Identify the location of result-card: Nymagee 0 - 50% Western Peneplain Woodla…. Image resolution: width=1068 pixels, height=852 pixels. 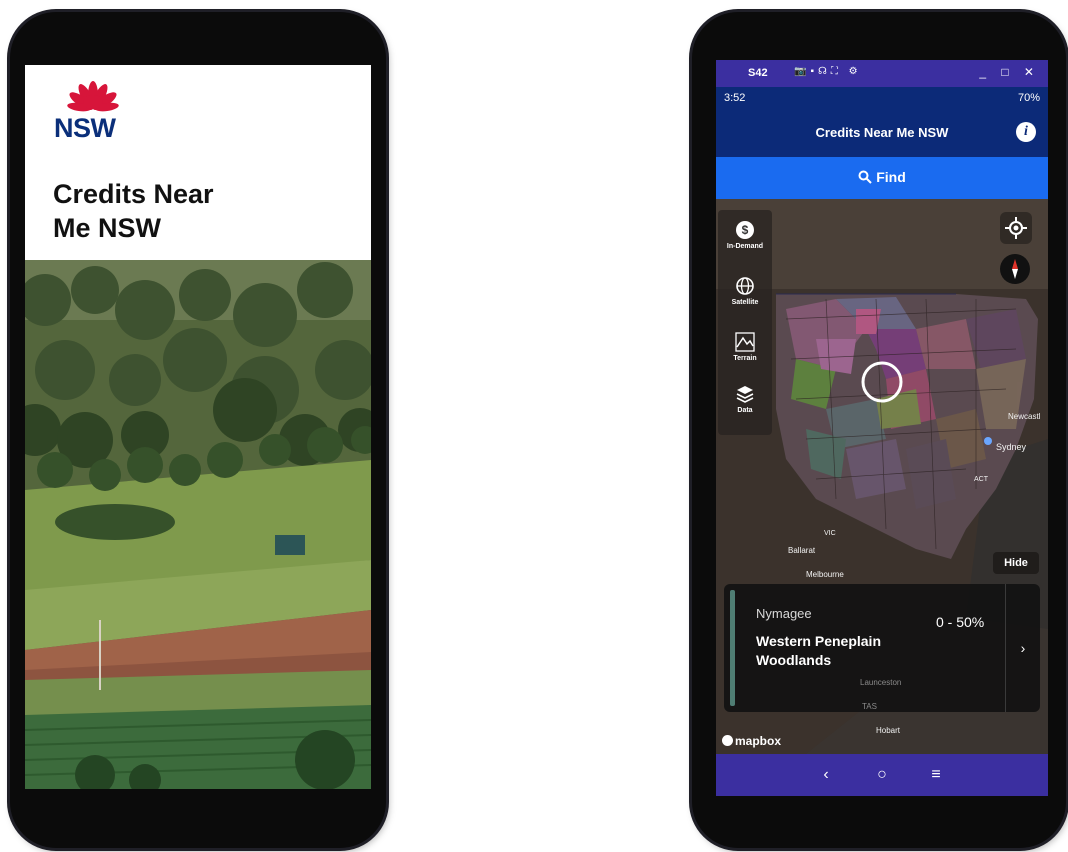
(882, 648).